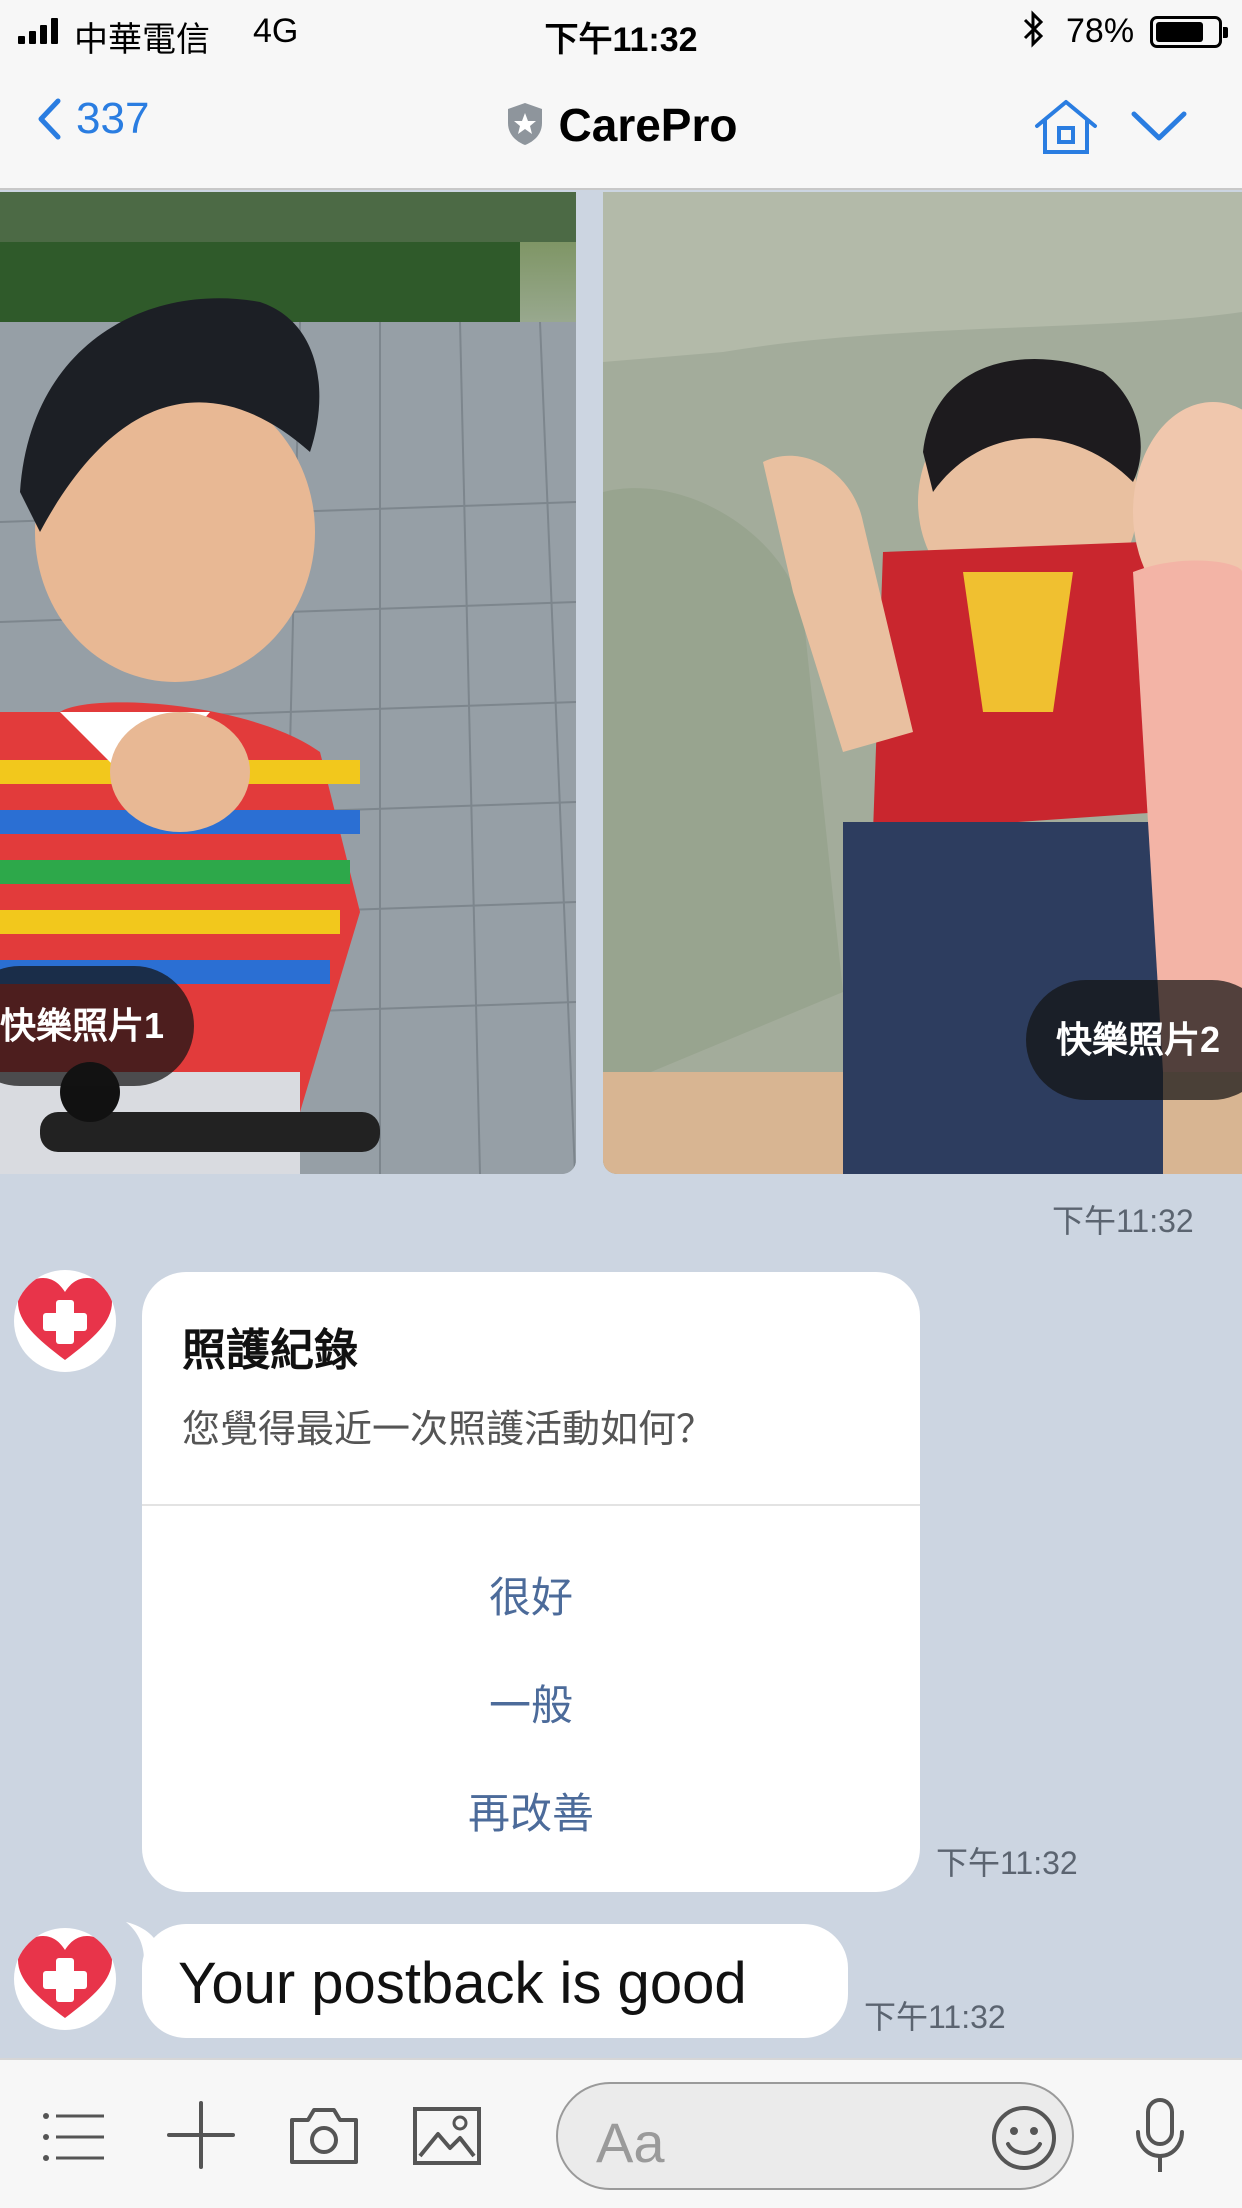  I want to click on menu-icon, so click(73, 2137).